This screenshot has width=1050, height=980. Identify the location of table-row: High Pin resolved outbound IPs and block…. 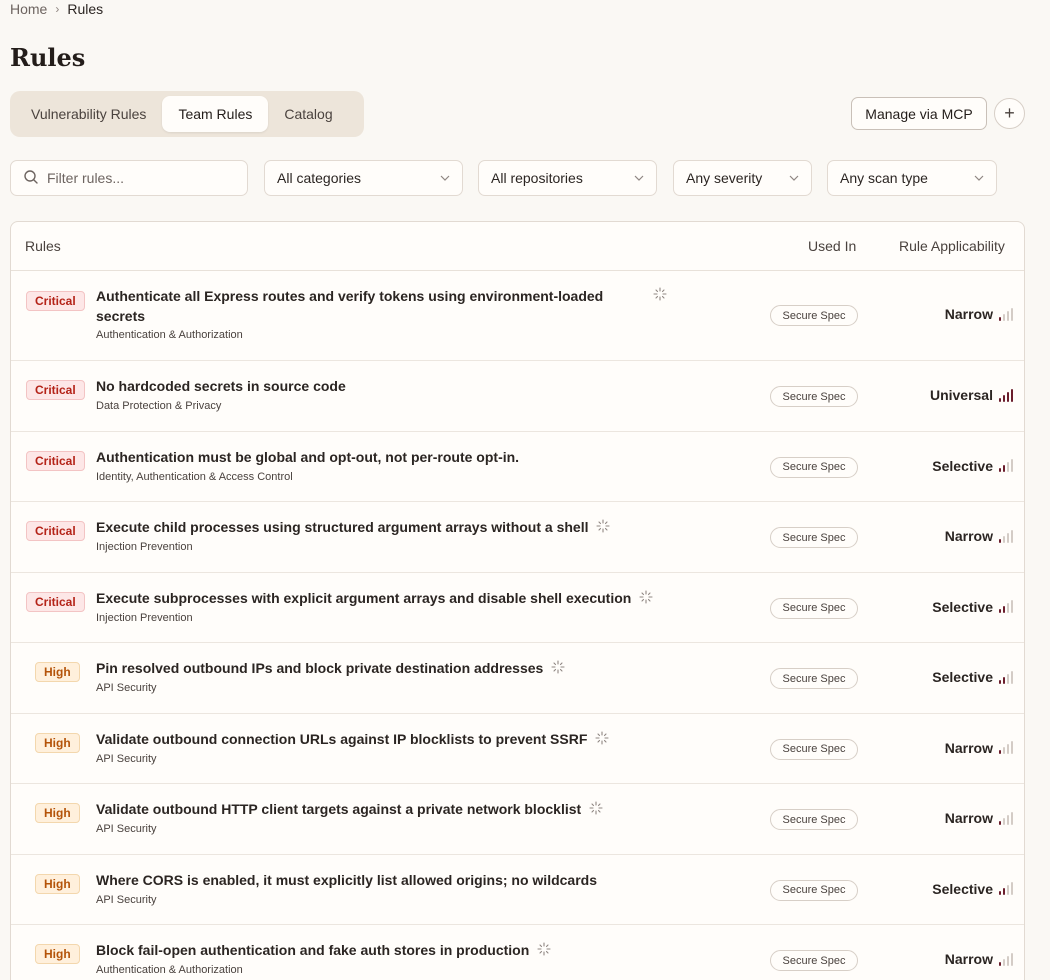
(517, 678).